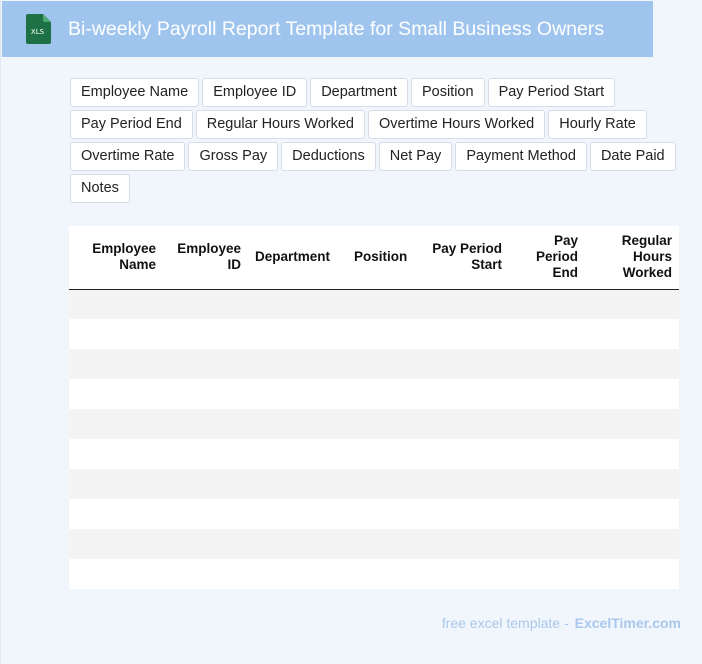  Describe the element at coordinates (632, 156) in the screenshot. I see `field-tag-date-paid: Date Paid` at that location.